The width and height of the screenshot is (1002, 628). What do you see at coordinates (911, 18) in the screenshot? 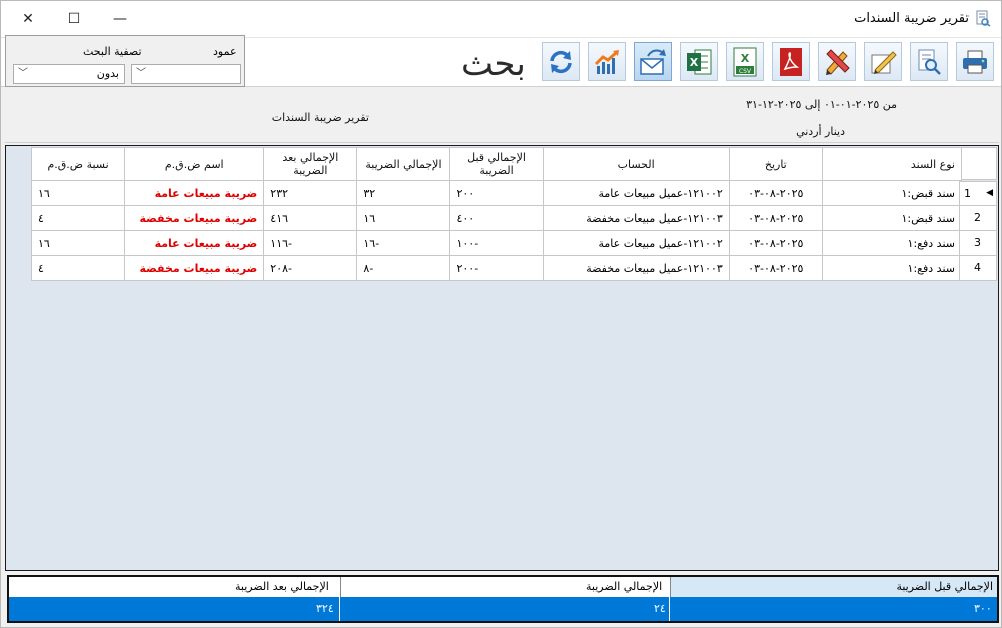
I see `window-title: تقرير ضريبة السندات` at bounding box center [911, 18].